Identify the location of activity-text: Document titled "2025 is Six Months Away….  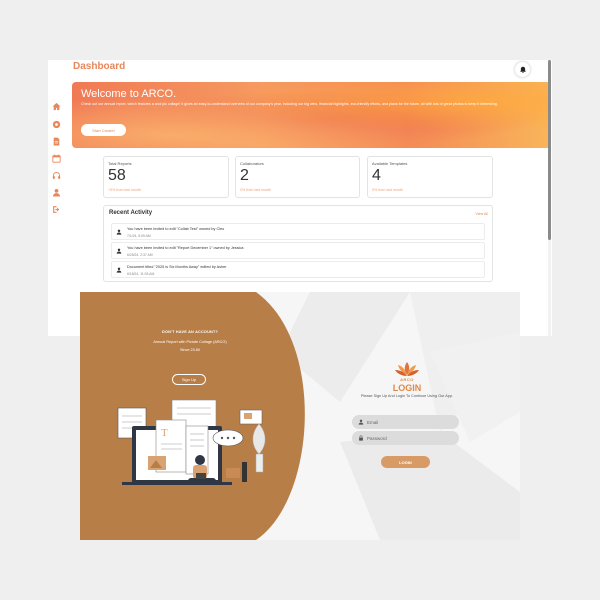
(177, 267).